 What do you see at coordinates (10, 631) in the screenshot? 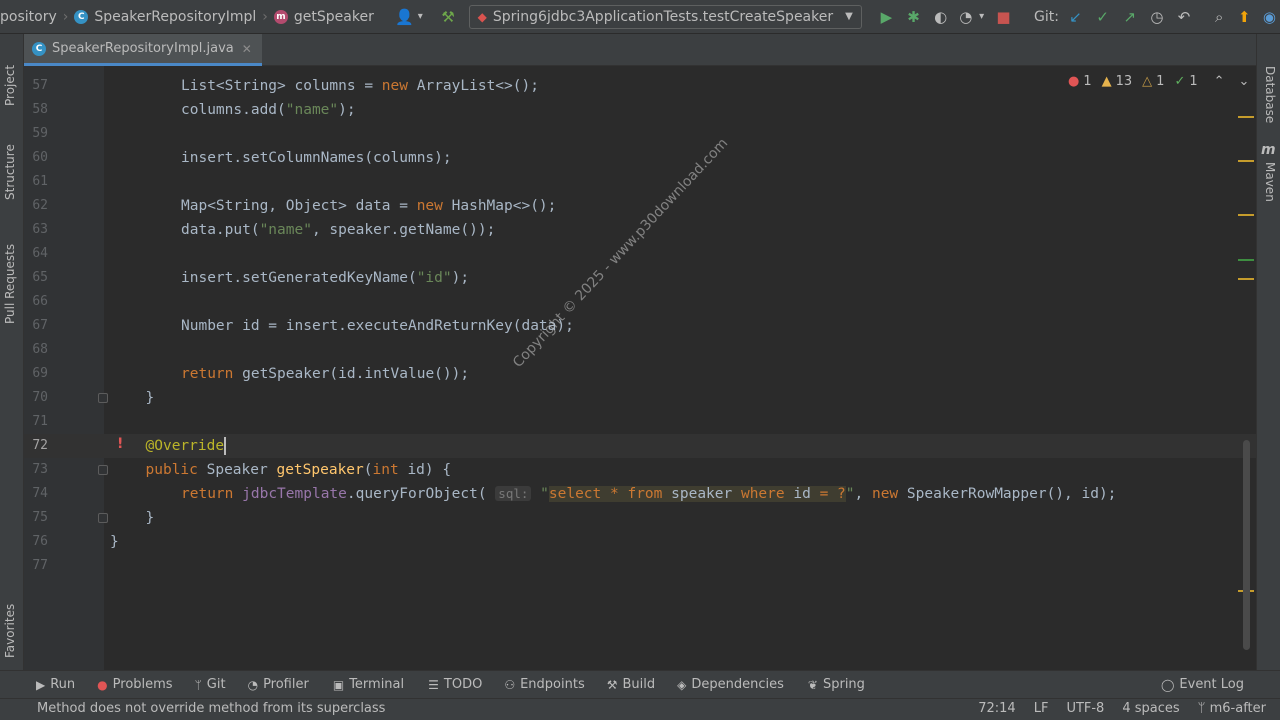
I see `favorites-tool-button: Favorites` at bounding box center [10, 631].